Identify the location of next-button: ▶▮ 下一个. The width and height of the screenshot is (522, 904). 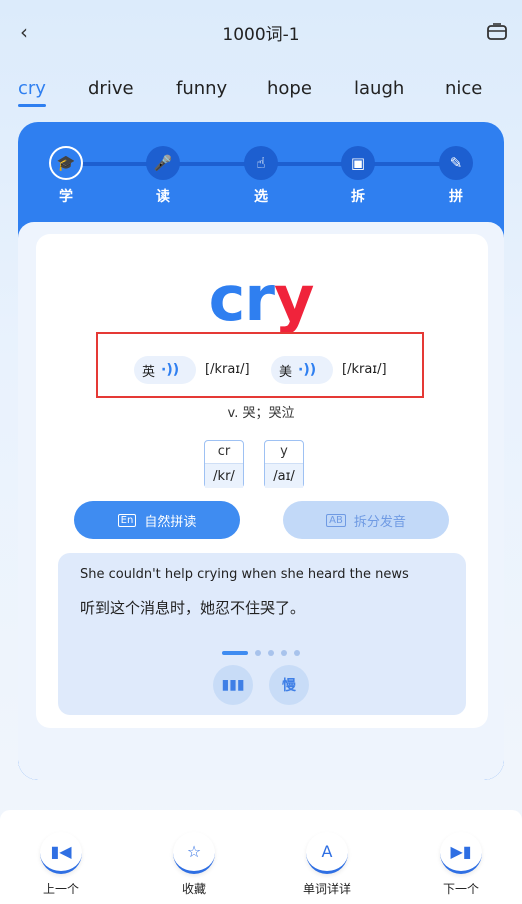
(461, 853).